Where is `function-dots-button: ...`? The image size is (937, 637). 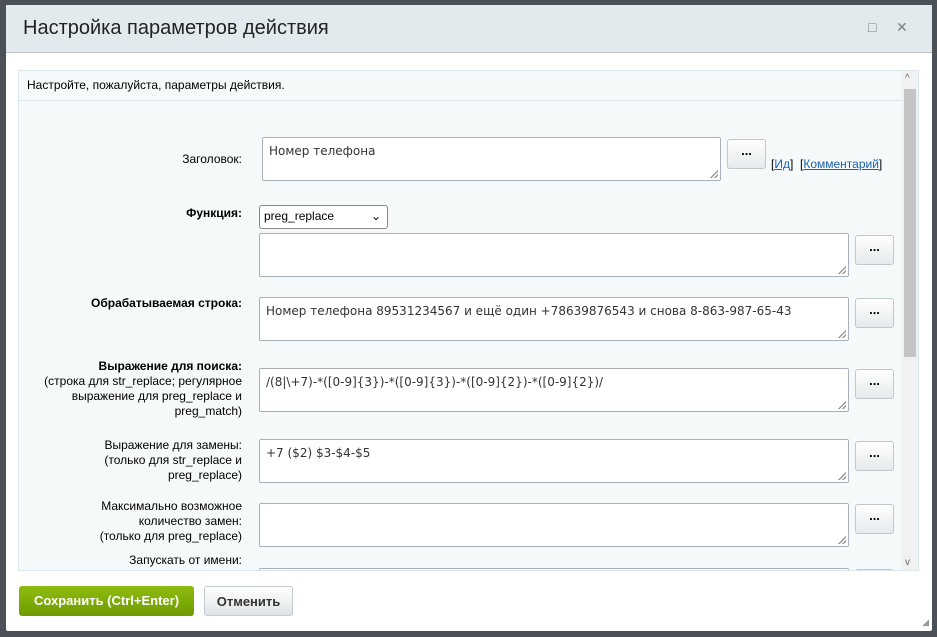 function-dots-button: ... is located at coordinates (874, 250).